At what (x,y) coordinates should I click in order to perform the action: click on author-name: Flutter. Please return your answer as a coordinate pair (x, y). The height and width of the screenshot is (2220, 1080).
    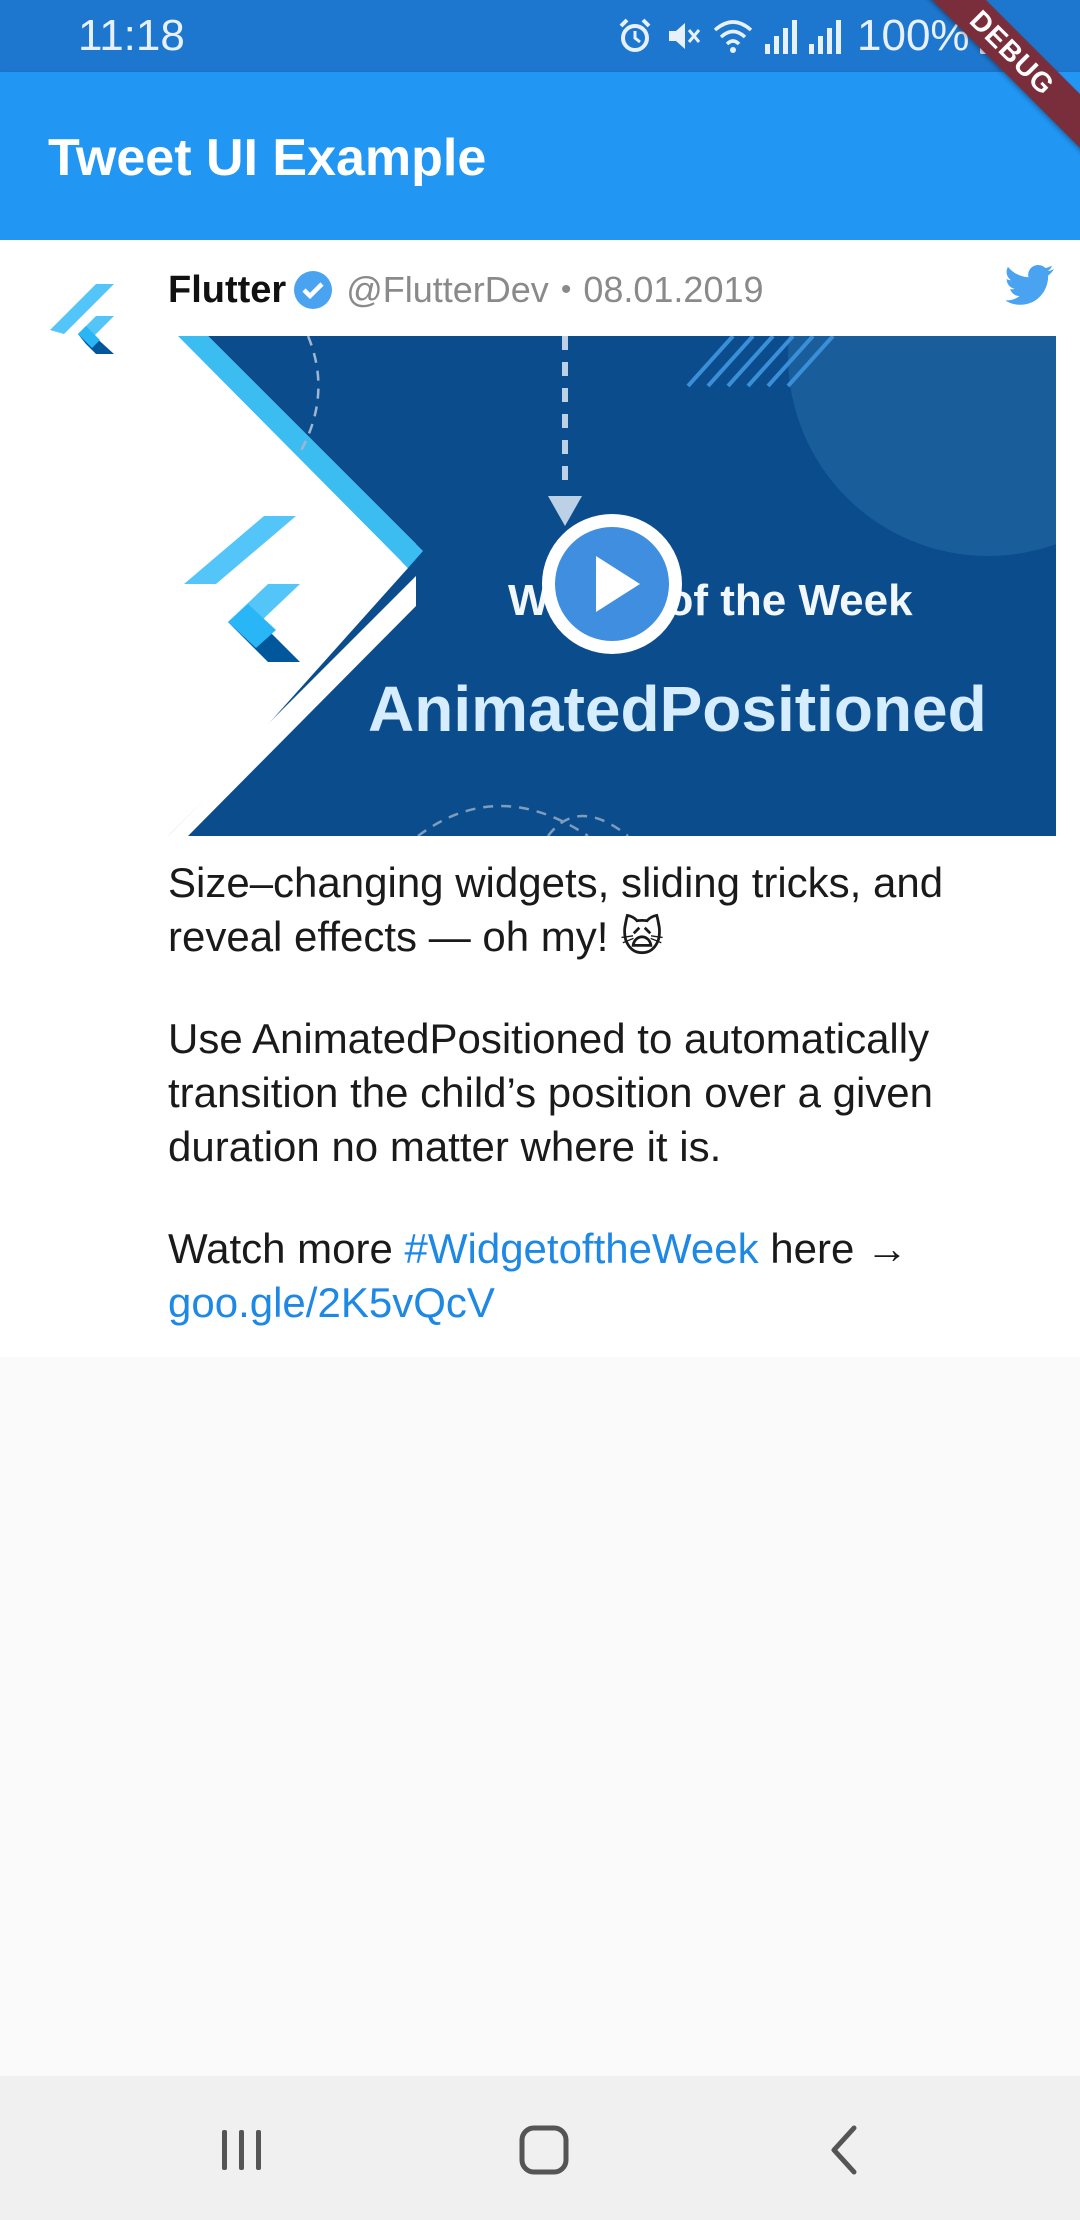
    Looking at the image, I should click on (227, 290).